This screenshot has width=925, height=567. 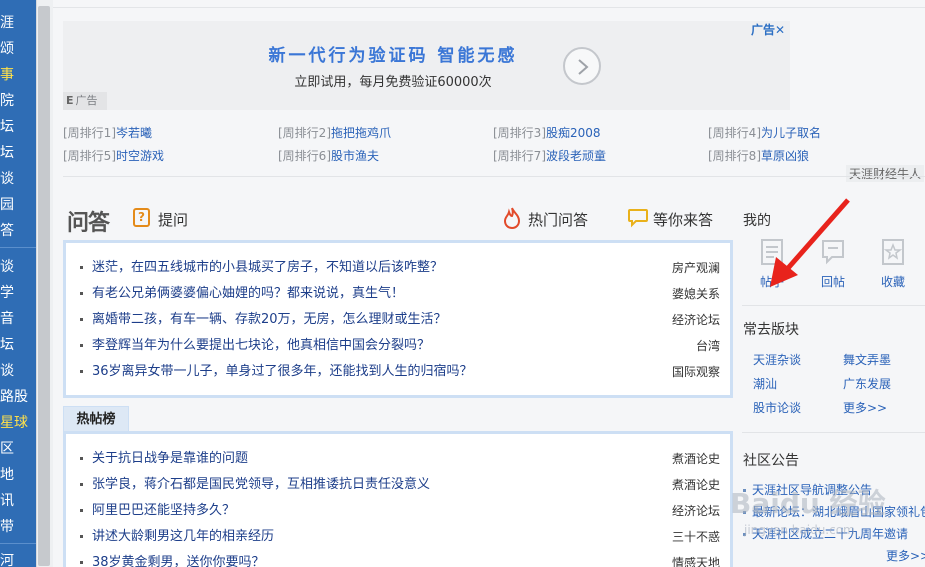 I want to click on qa-logo: 问答, so click(x=88, y=223).